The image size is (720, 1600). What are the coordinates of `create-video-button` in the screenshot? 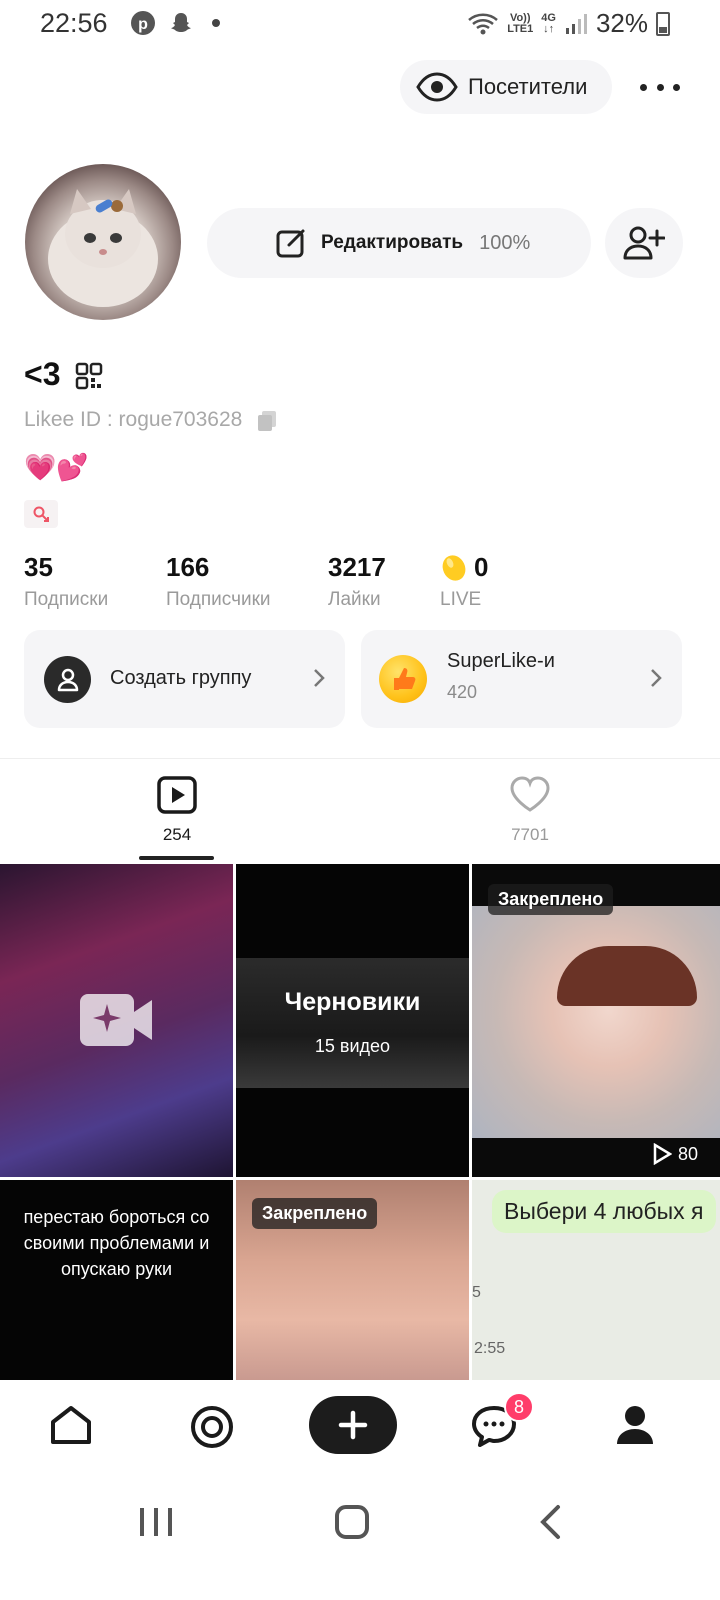 It's located at (353, 1425).